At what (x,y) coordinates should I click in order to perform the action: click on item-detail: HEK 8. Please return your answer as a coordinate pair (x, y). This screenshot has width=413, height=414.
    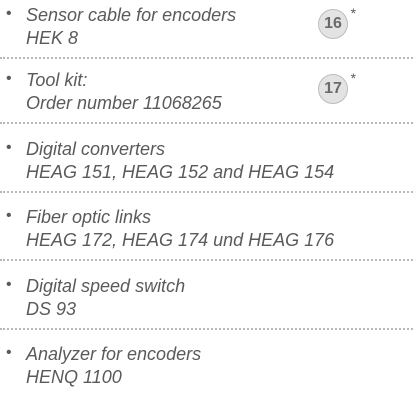
    Looking at the image, I should click on (52, 38).